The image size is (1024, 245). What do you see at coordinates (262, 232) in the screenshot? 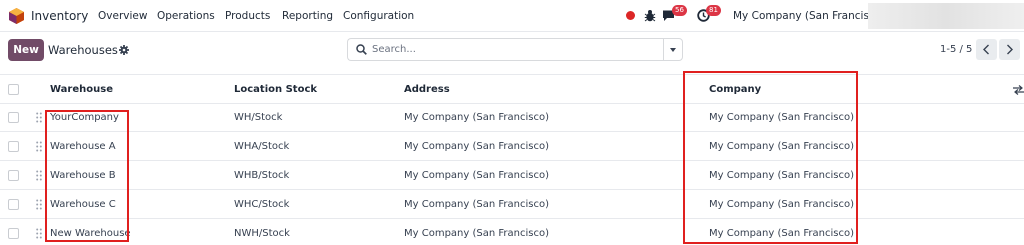
I see `cell-location-stock: NWH/Stock` at bounding box center [262, 232].